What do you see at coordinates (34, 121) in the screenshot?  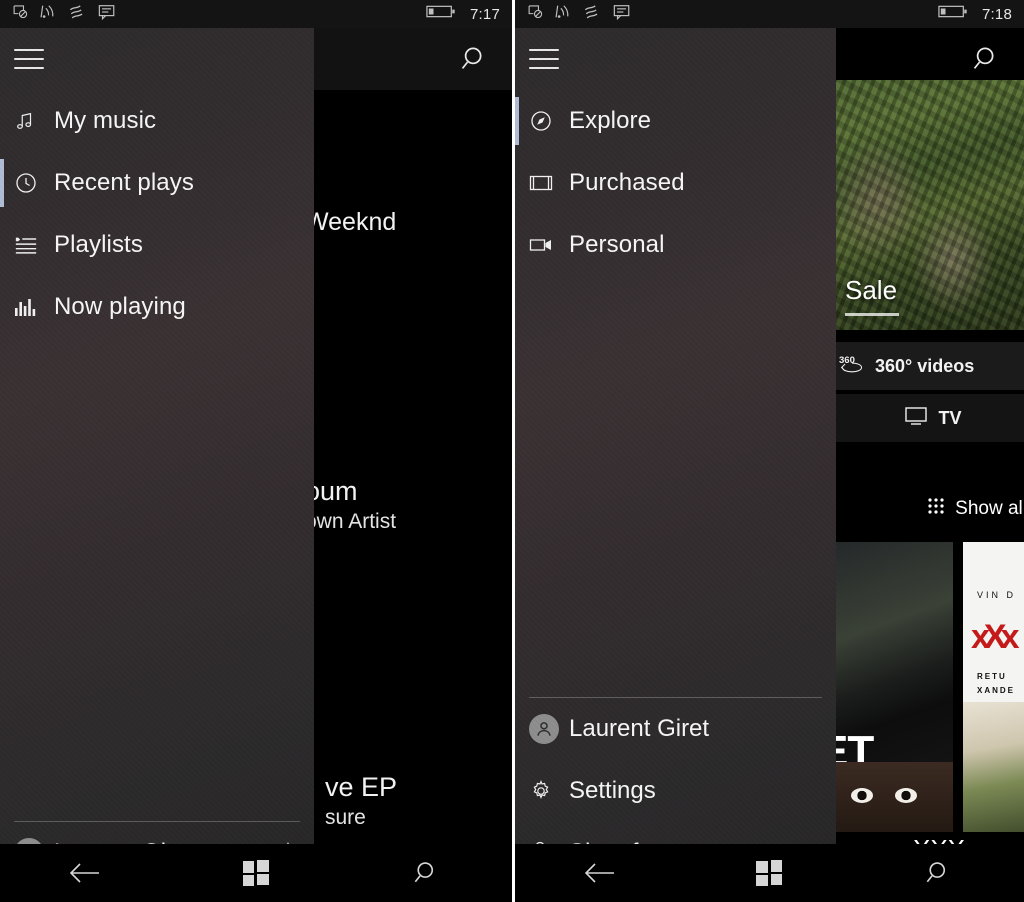 I see `music-note-icon` at bounding box center [34, 121].